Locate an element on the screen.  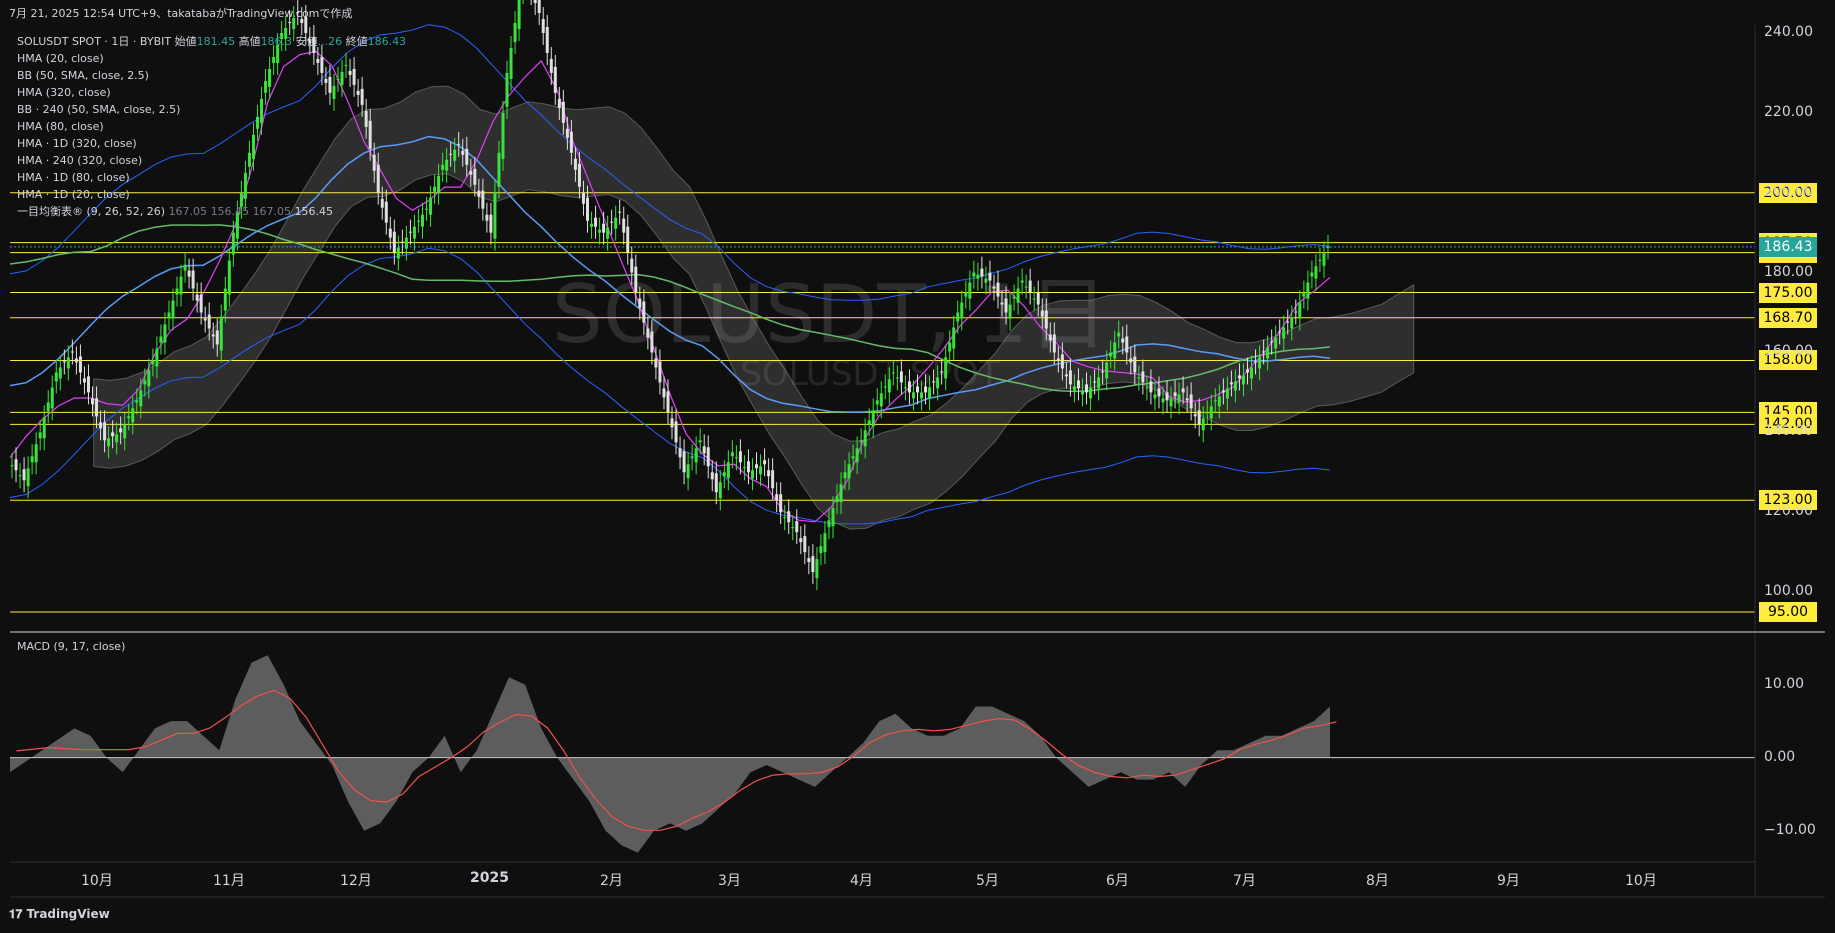
time-tick-label: 10月 is located at coordinates (97, 881).